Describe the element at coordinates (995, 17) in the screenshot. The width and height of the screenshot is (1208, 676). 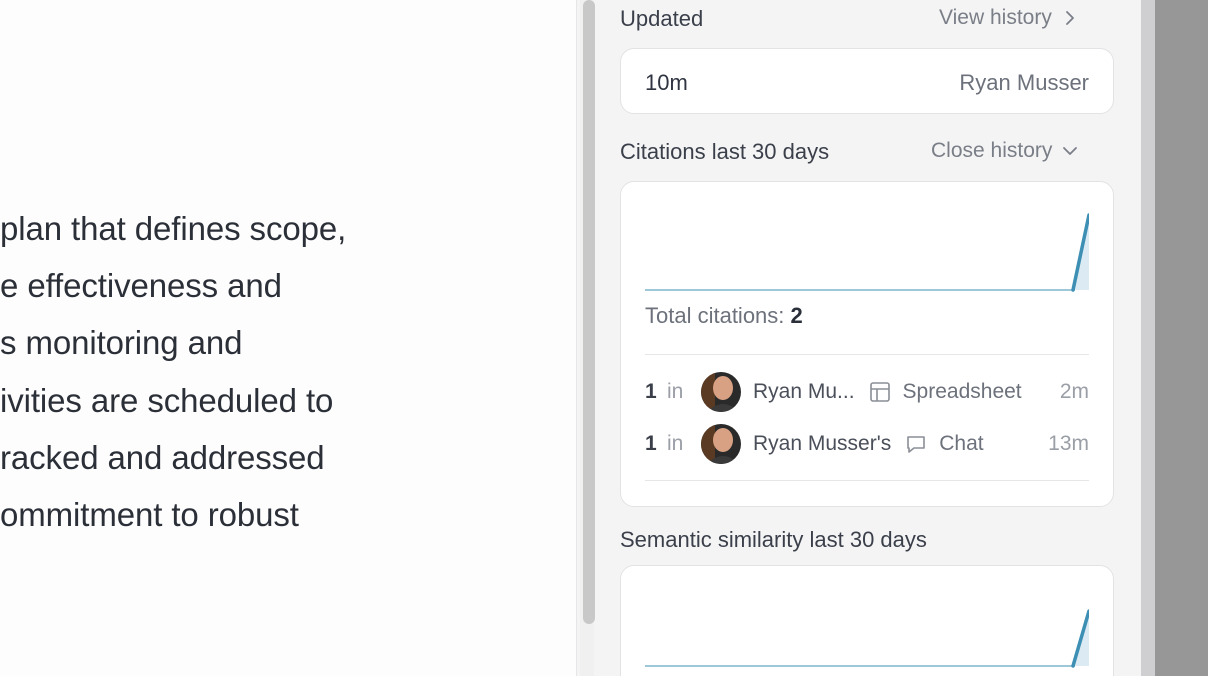
I see `view-history-label: View history` at that location.